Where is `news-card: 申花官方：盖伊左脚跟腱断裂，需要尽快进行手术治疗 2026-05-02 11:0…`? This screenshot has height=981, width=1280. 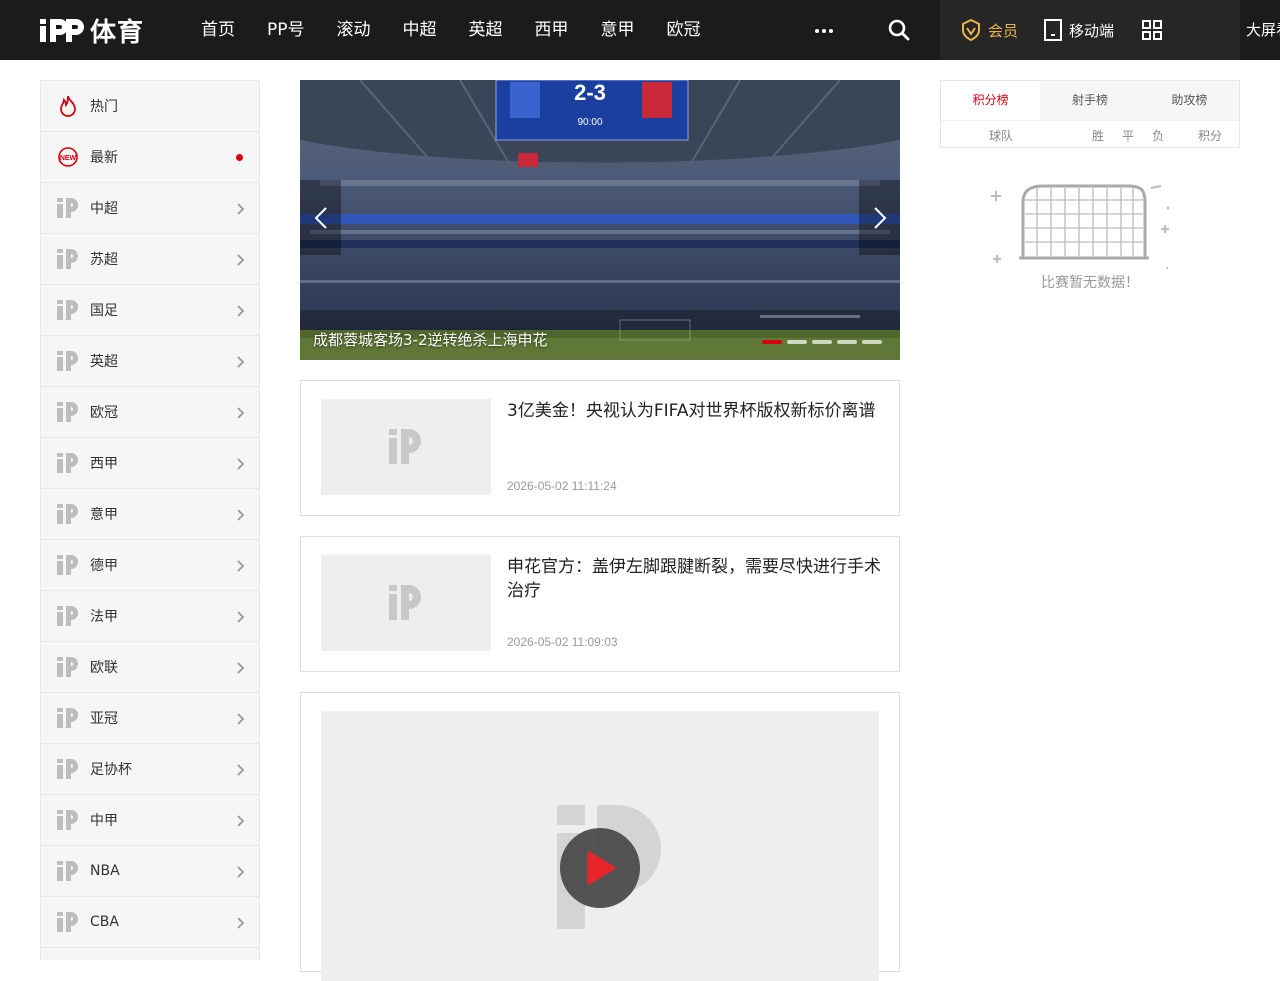
news-card: 申花官方：盖伊左脚跟腱断裂，需要尽快进行手术治疗 2026-05-02 11:0… is located at coordinates (600, 604).